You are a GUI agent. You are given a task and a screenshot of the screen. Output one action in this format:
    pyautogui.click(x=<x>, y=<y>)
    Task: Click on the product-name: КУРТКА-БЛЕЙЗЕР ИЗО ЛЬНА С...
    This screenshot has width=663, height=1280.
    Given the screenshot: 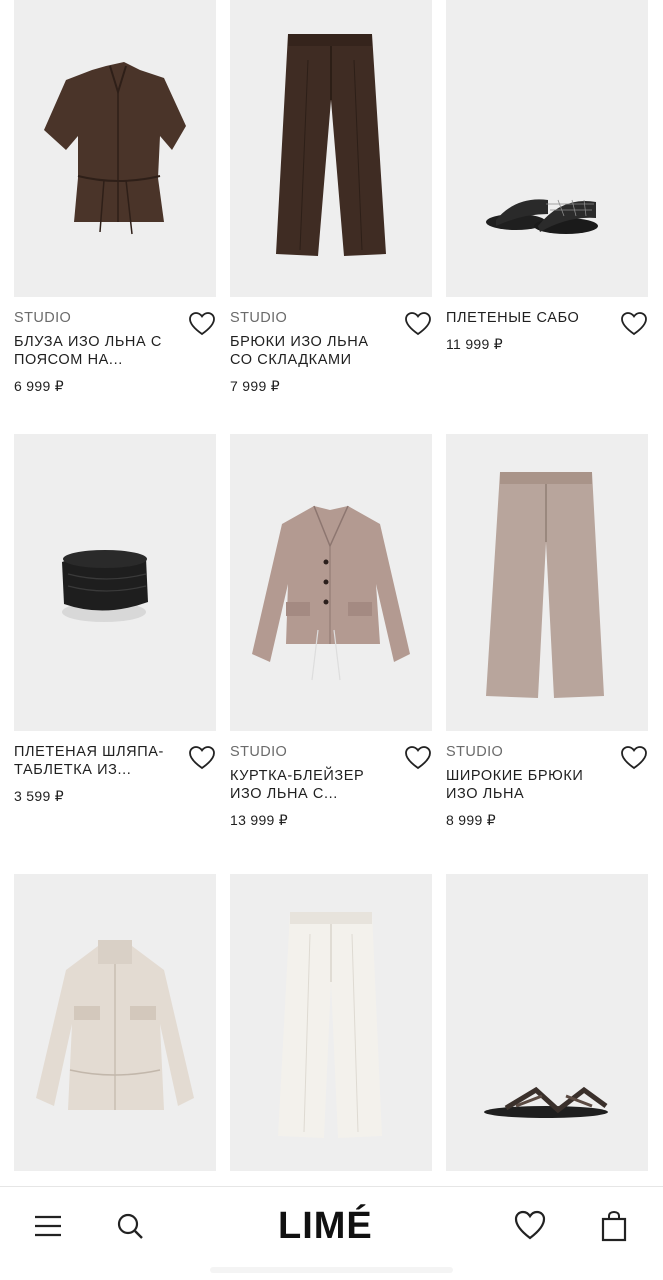 What is the action you would take?
    pyautogui.click(x=311, y=785)
    